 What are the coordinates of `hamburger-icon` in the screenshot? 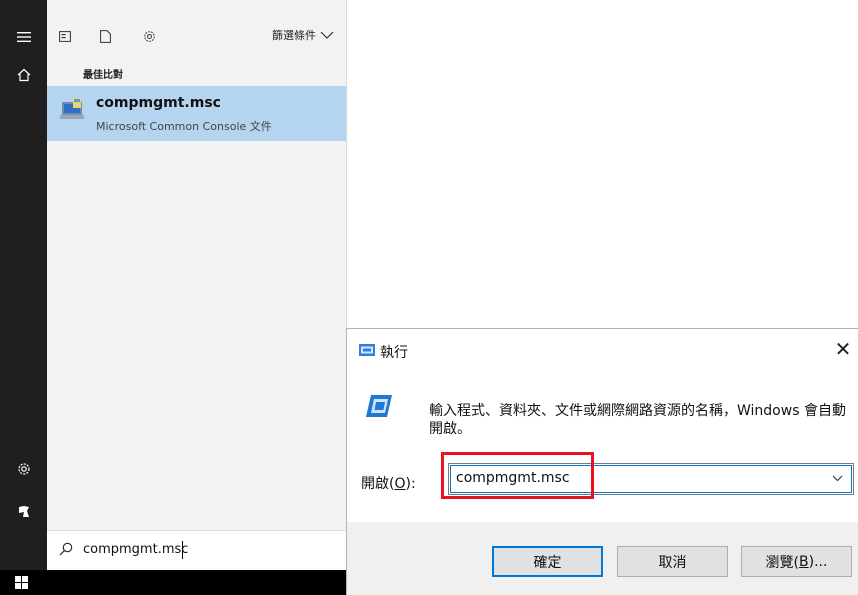 It's located at (23, 37).